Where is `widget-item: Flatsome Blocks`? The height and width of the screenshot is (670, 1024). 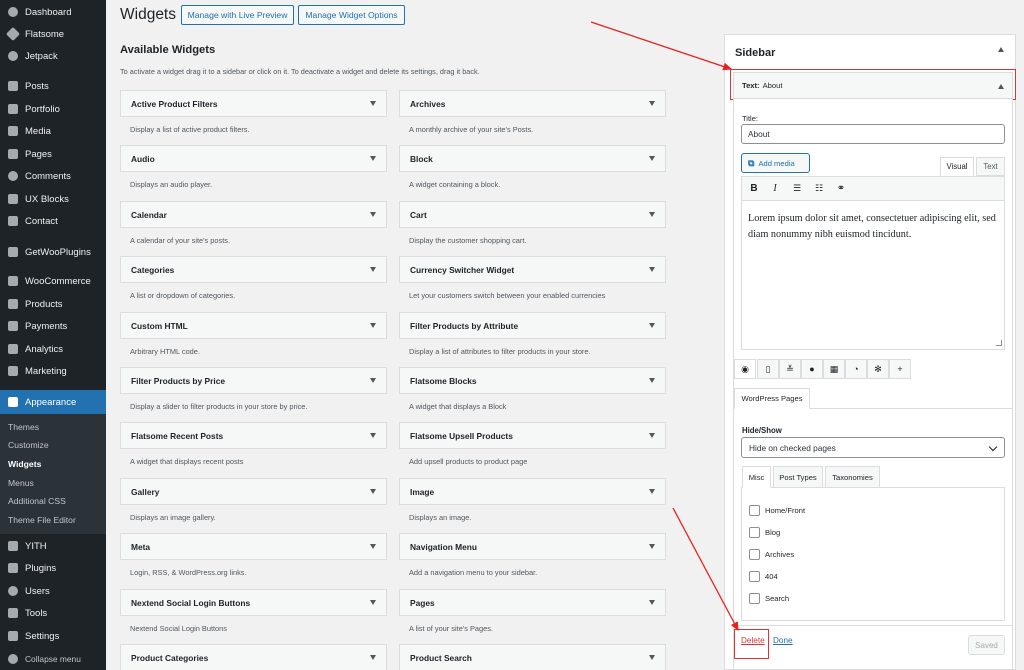
widget-item: Flatsome Blocks is located at coordinates (532, 380).